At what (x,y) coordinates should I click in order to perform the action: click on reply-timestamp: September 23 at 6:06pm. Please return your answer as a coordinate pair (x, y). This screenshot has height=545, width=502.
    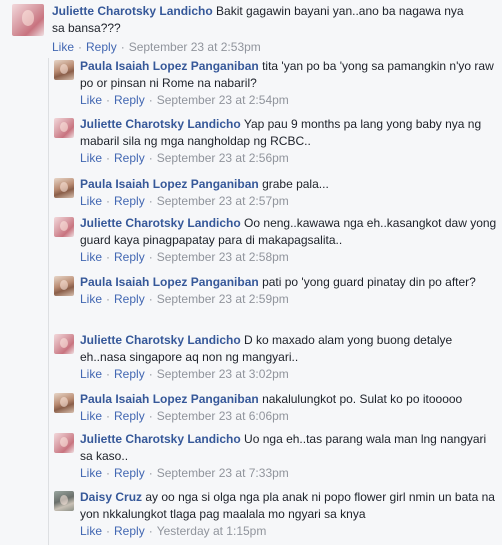
    Looking at the image, I should click on (223, 416).